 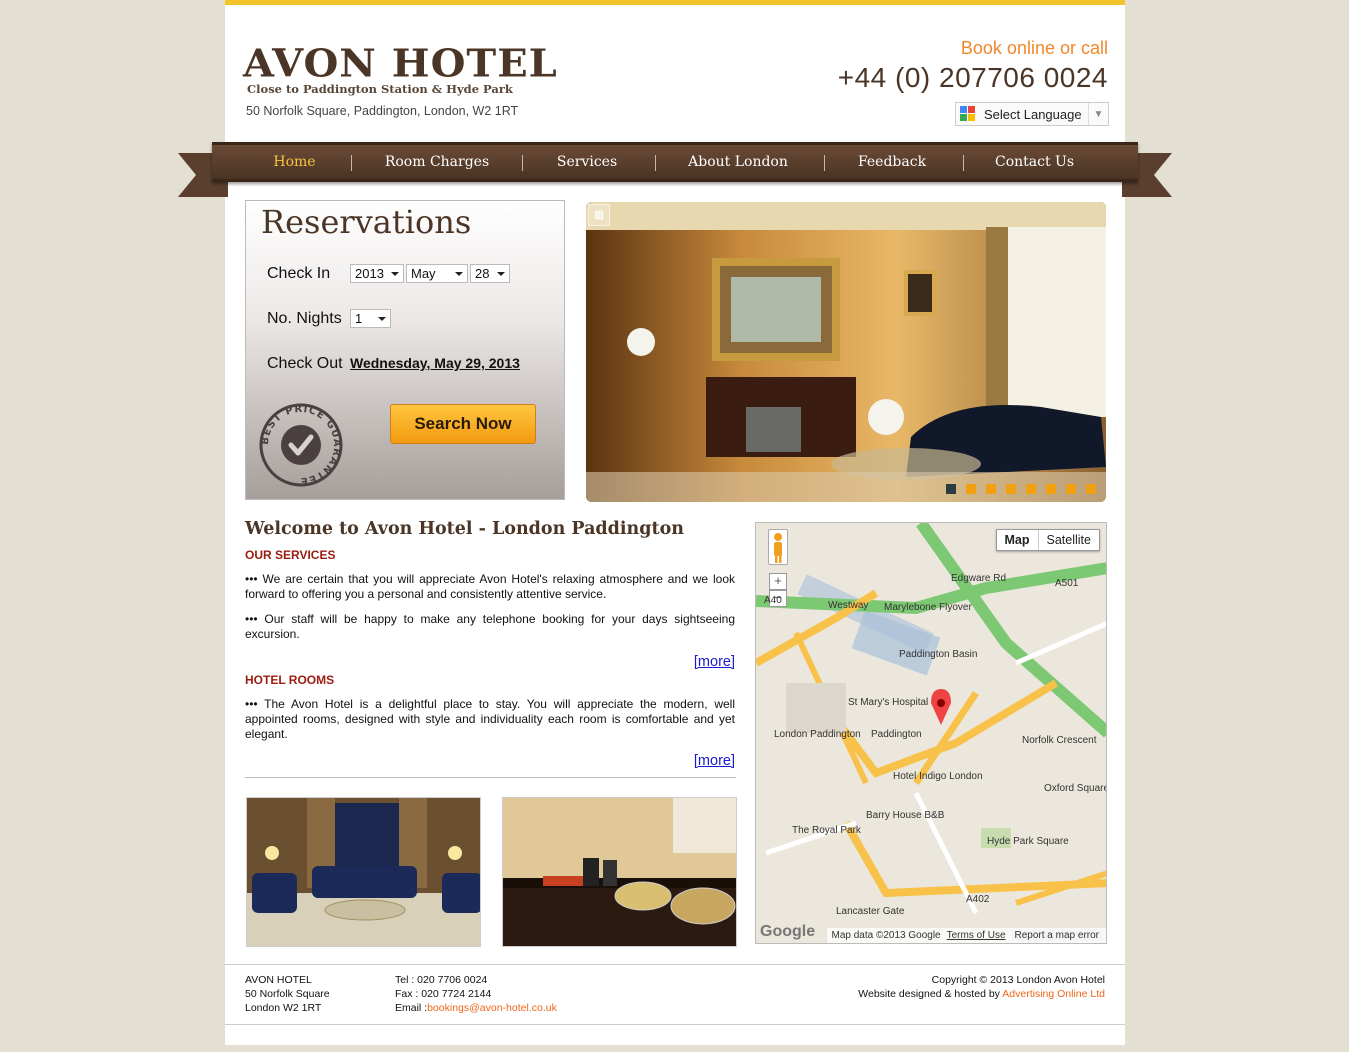 What do you see at coordinates (290, 555) in the screenshot?
I see `our-services-heading: OUR SERVICES` at bounding box center [290, 555].